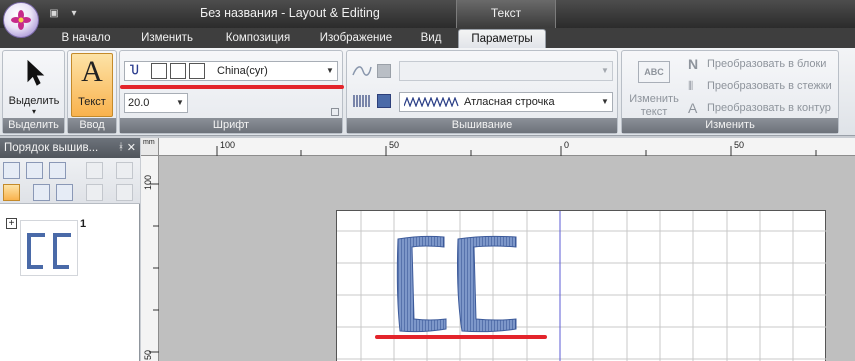 This screenshot has height=361, width=855. Describe the element at coordinates (83, 224) in the screenshot. I see `thumbnail-number: 1` at that location.